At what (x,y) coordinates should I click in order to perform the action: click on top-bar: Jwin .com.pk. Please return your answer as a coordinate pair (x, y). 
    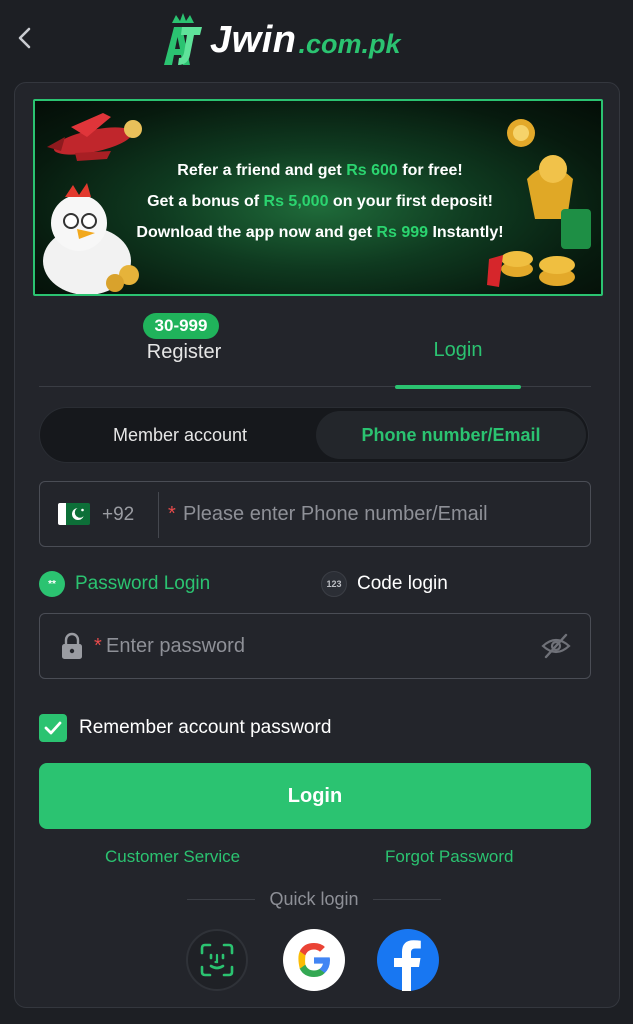
    Looking at the image, I should click on (316, 40).